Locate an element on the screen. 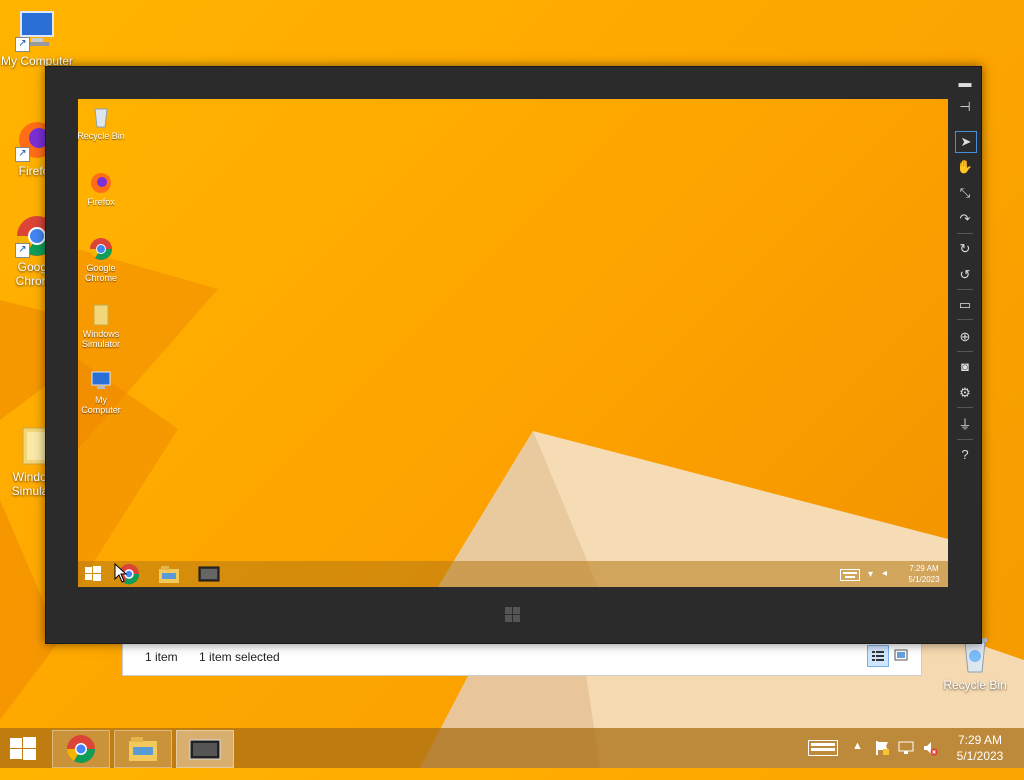 This screenshot has height=780, width=1024. action-center-flag is located at coordinates (882, 760).